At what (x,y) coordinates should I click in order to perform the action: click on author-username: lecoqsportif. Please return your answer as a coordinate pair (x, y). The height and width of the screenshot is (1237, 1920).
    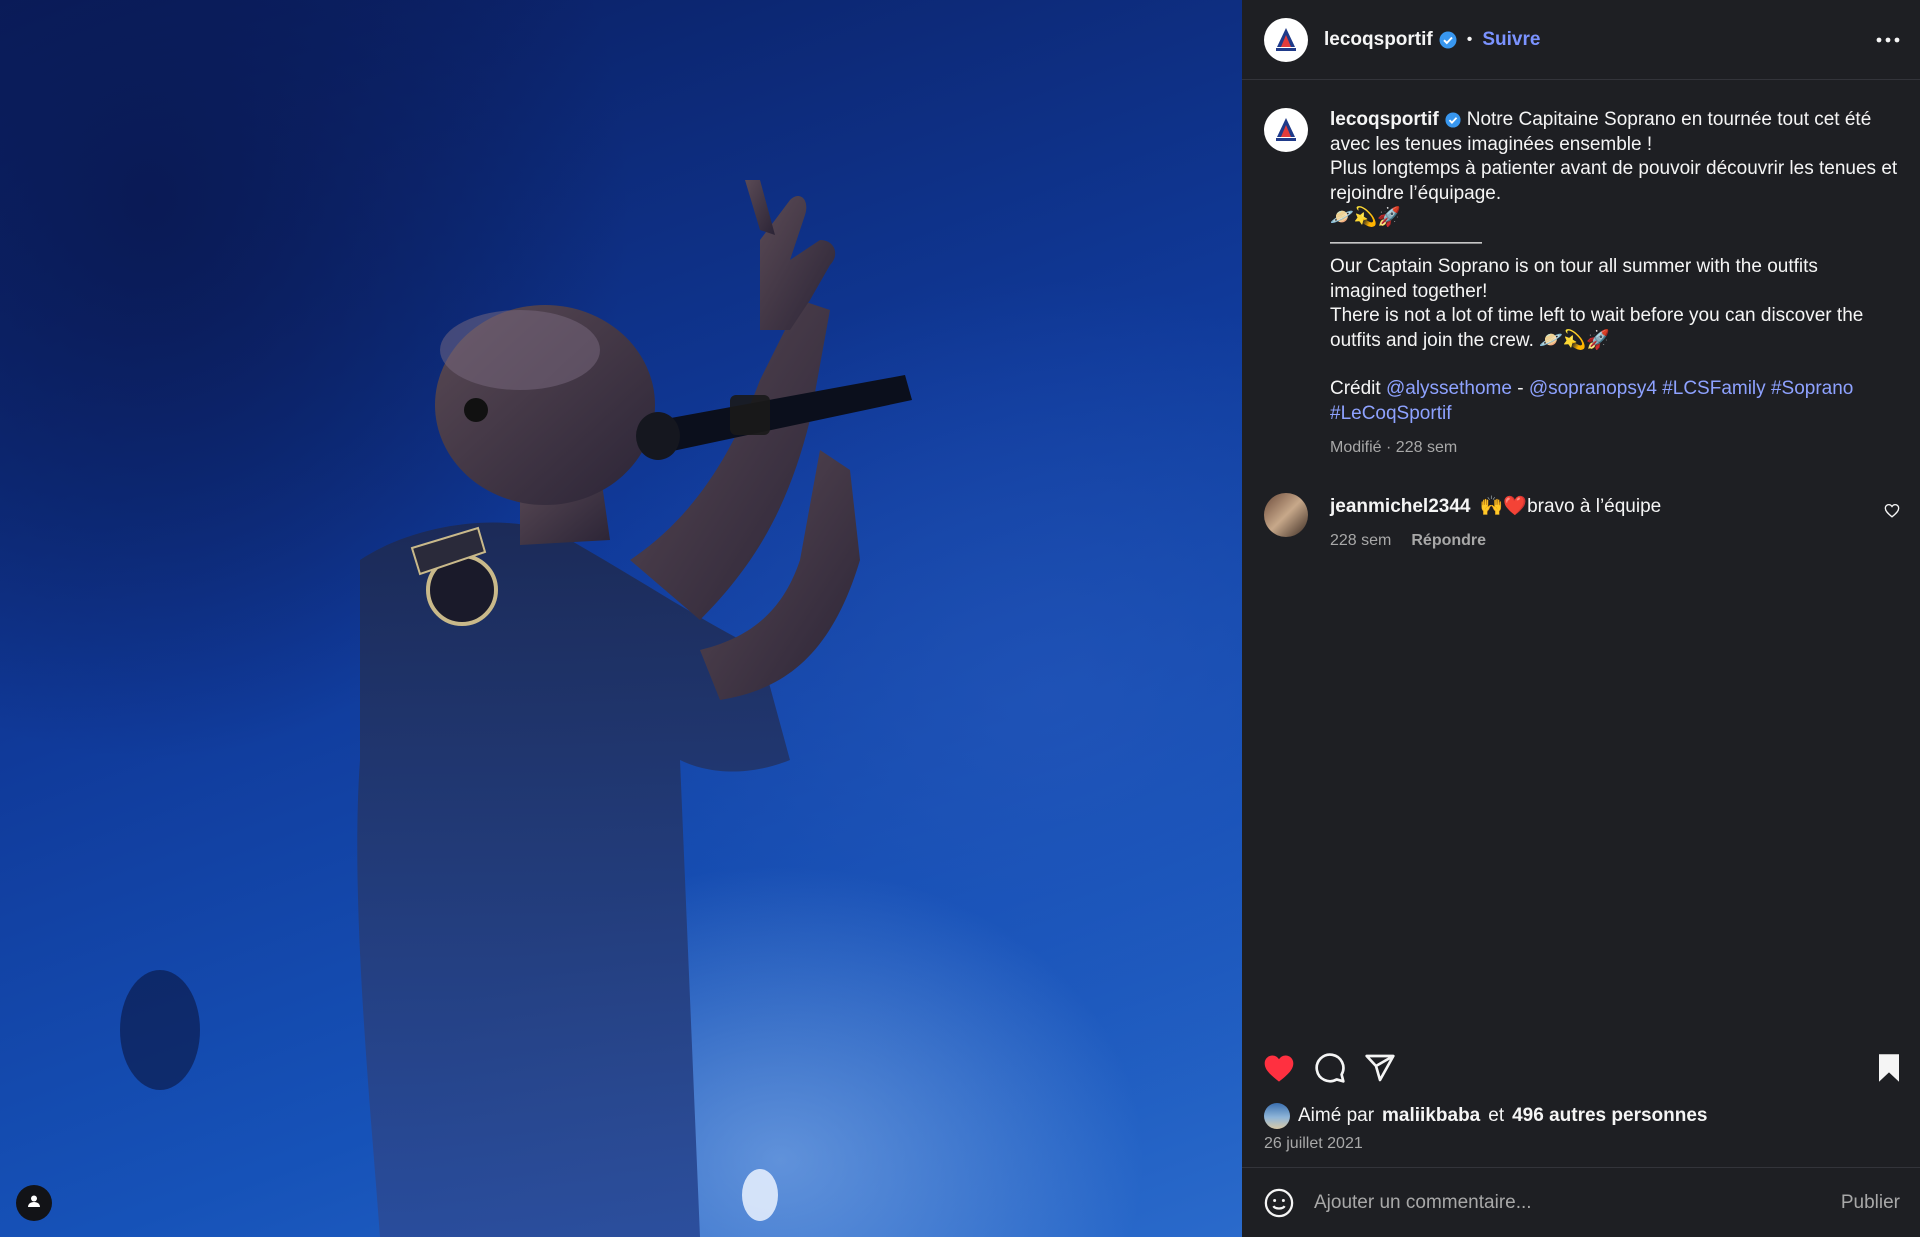
    Looking at the image, I should click on (1378, 40).